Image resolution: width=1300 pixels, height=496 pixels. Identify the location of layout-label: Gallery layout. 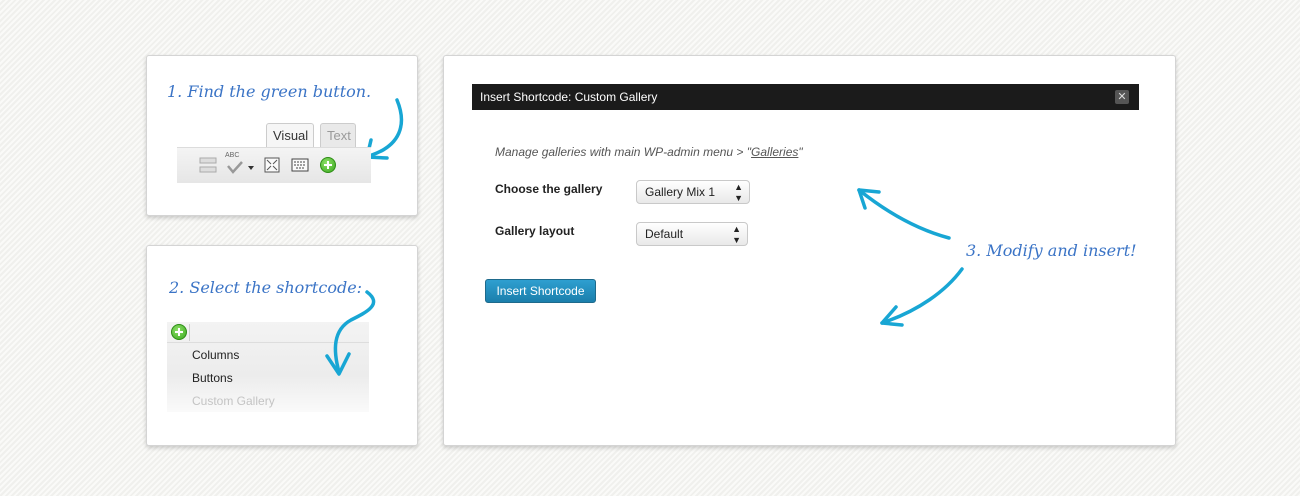
(535, 231).